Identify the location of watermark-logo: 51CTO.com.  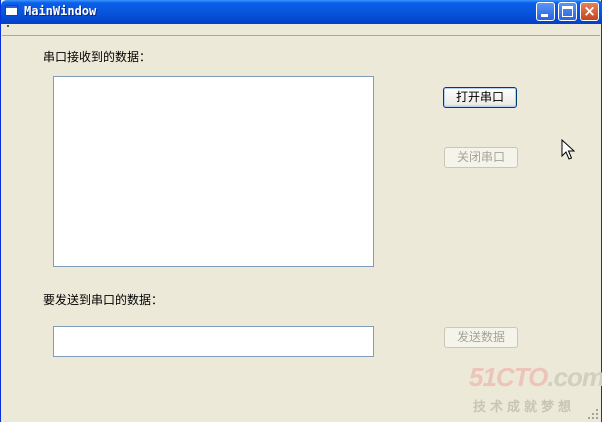
(535, 377).